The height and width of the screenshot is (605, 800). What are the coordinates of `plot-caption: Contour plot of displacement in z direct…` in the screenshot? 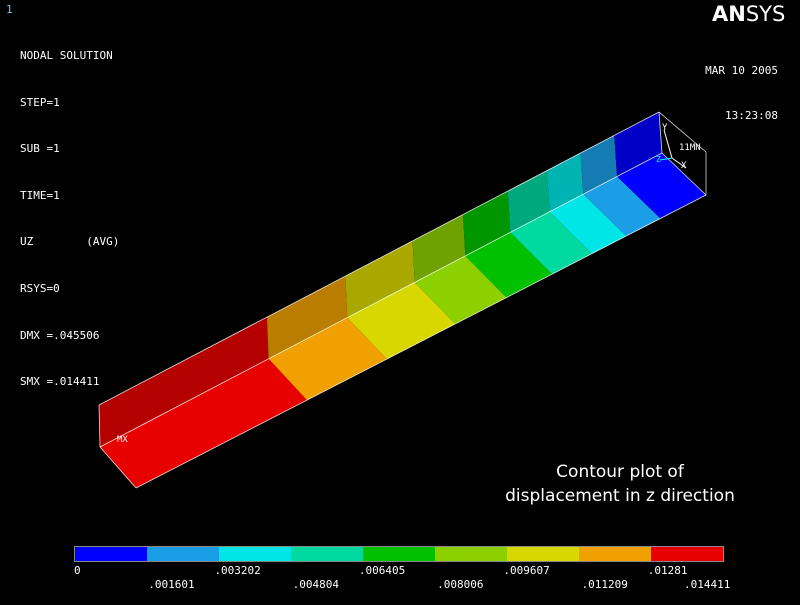 It's located at (620, 484).